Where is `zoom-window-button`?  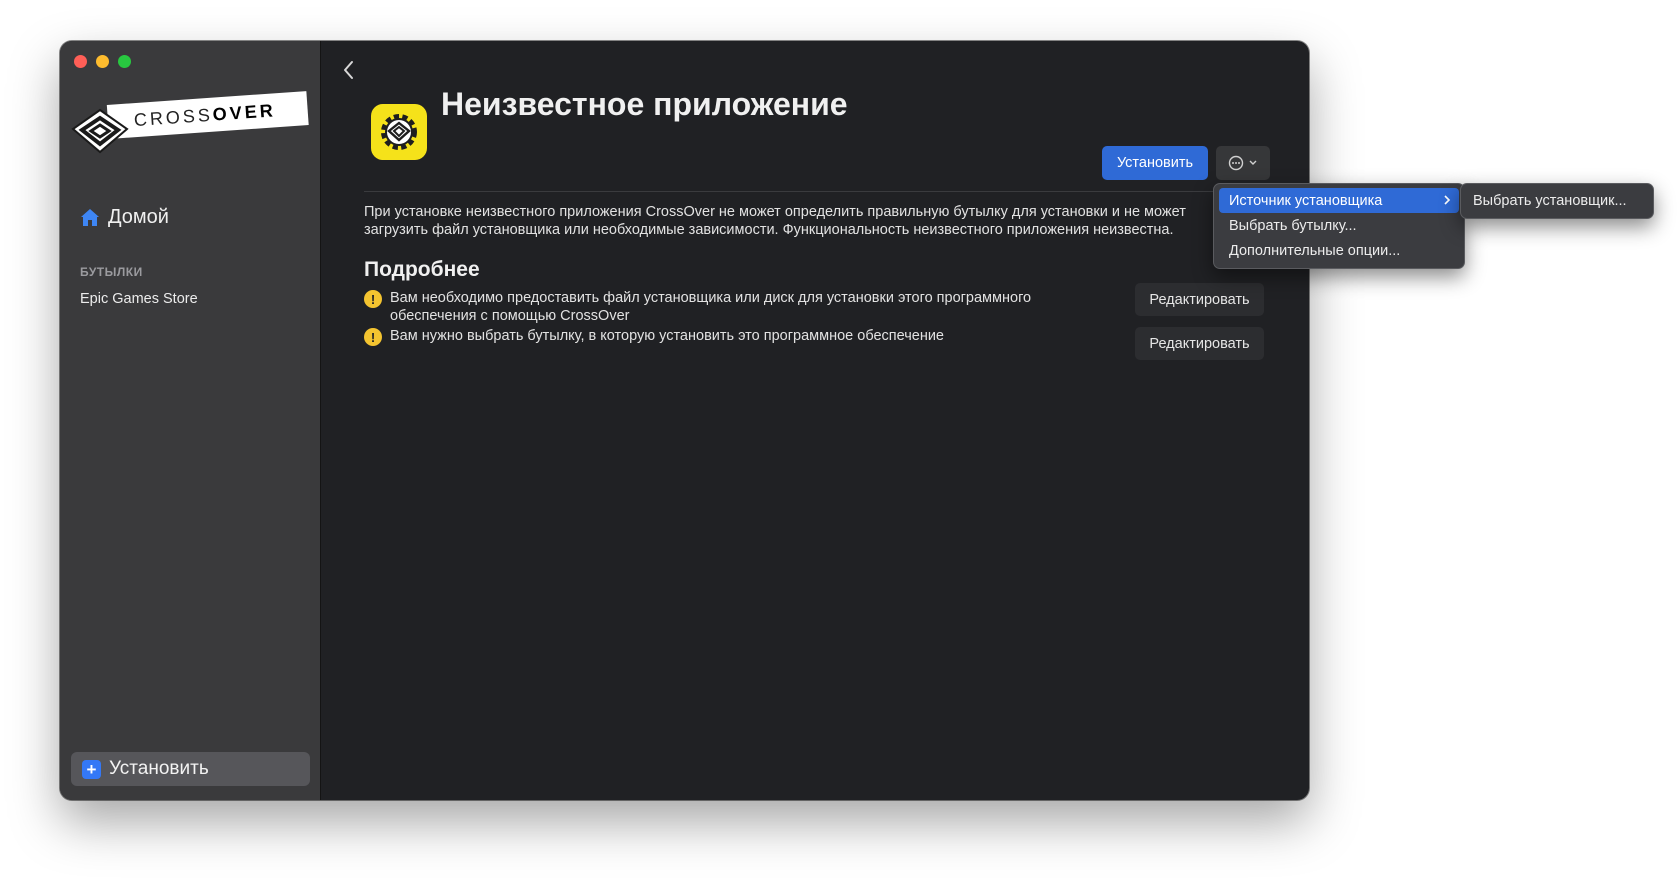 zoom-window-button is located at coordinates (124, 61).